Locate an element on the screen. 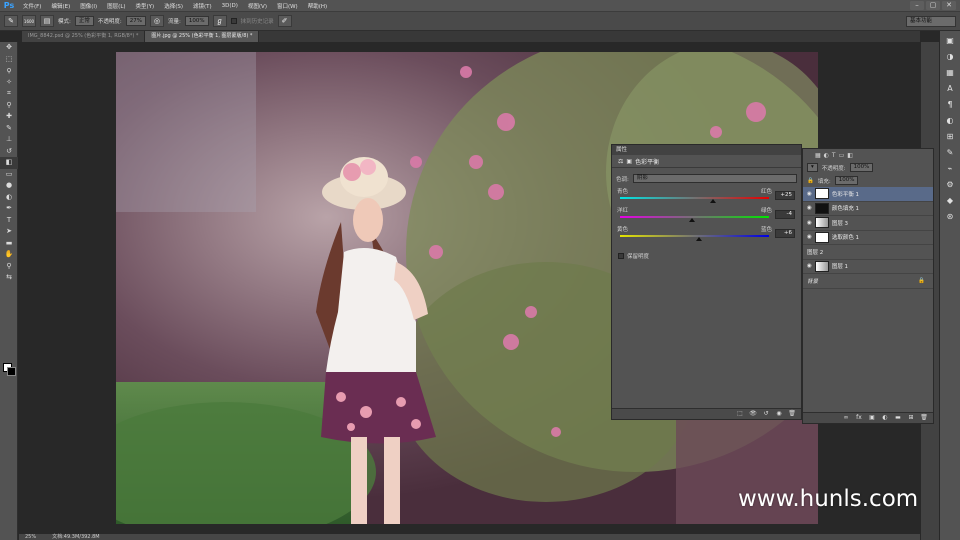  swatches-panel-icon: ▦ is located at coordinates (950, 72).